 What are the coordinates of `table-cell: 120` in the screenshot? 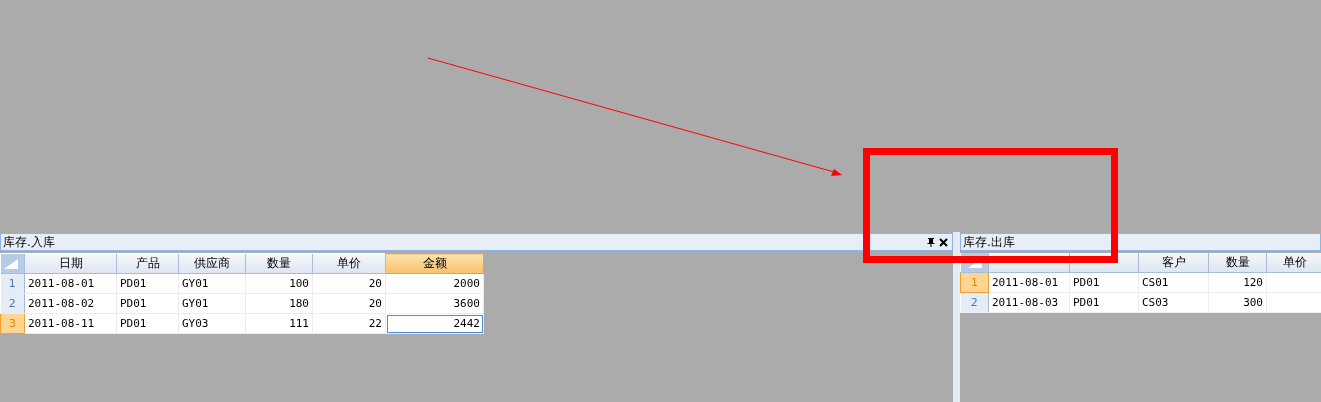 It's located at (1237, 282).